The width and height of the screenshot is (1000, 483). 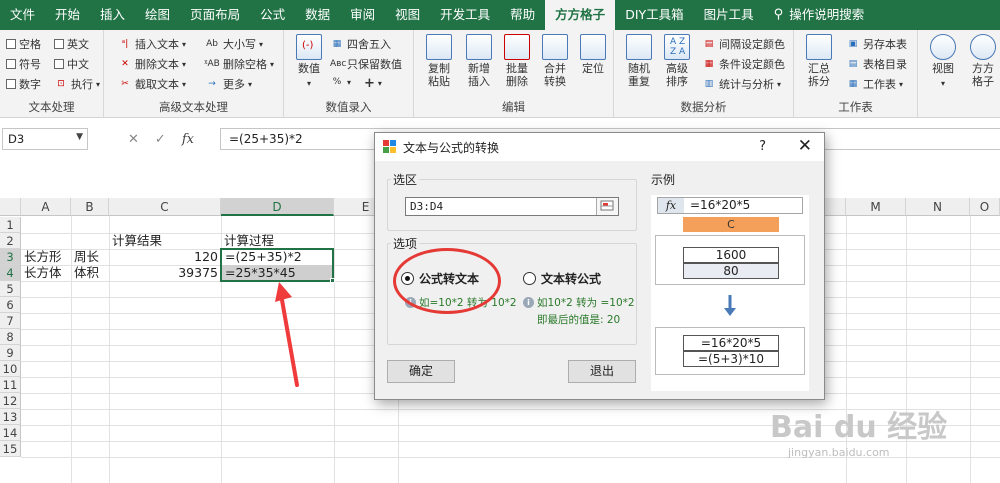 I want to click on merge-convert-button: 合并转换, so click(x=555, y=61).